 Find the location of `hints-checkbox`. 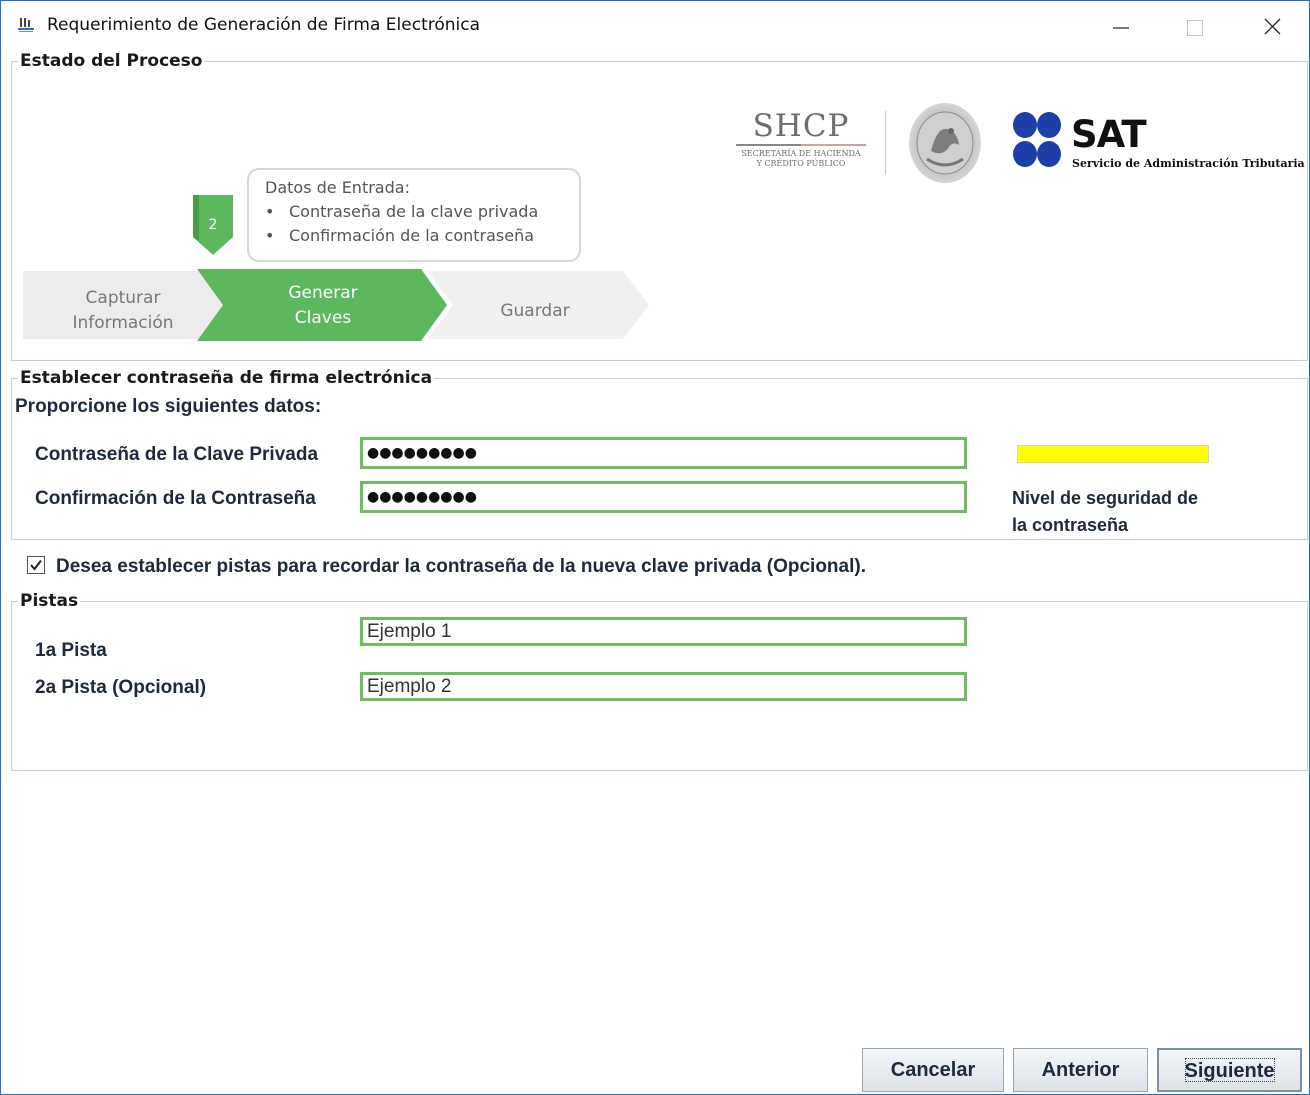

hints-checkbox is located at coordinates (36, 565).